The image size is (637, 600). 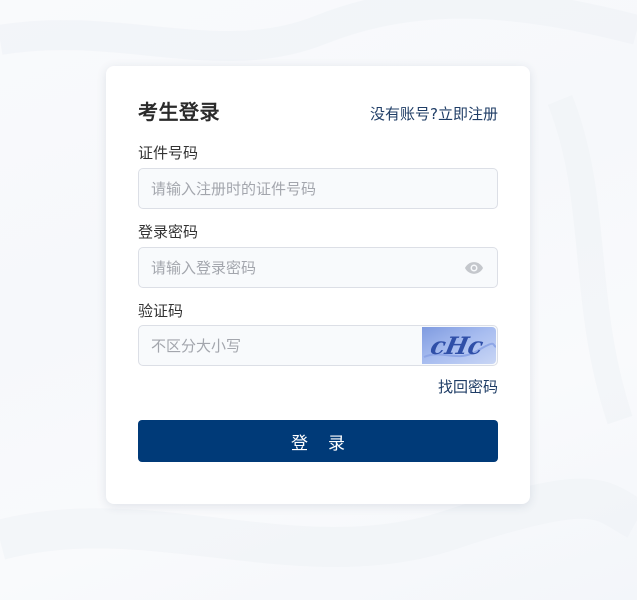 I want to click on forgot-password-link: 找回密码, so click(x=468, y=387).